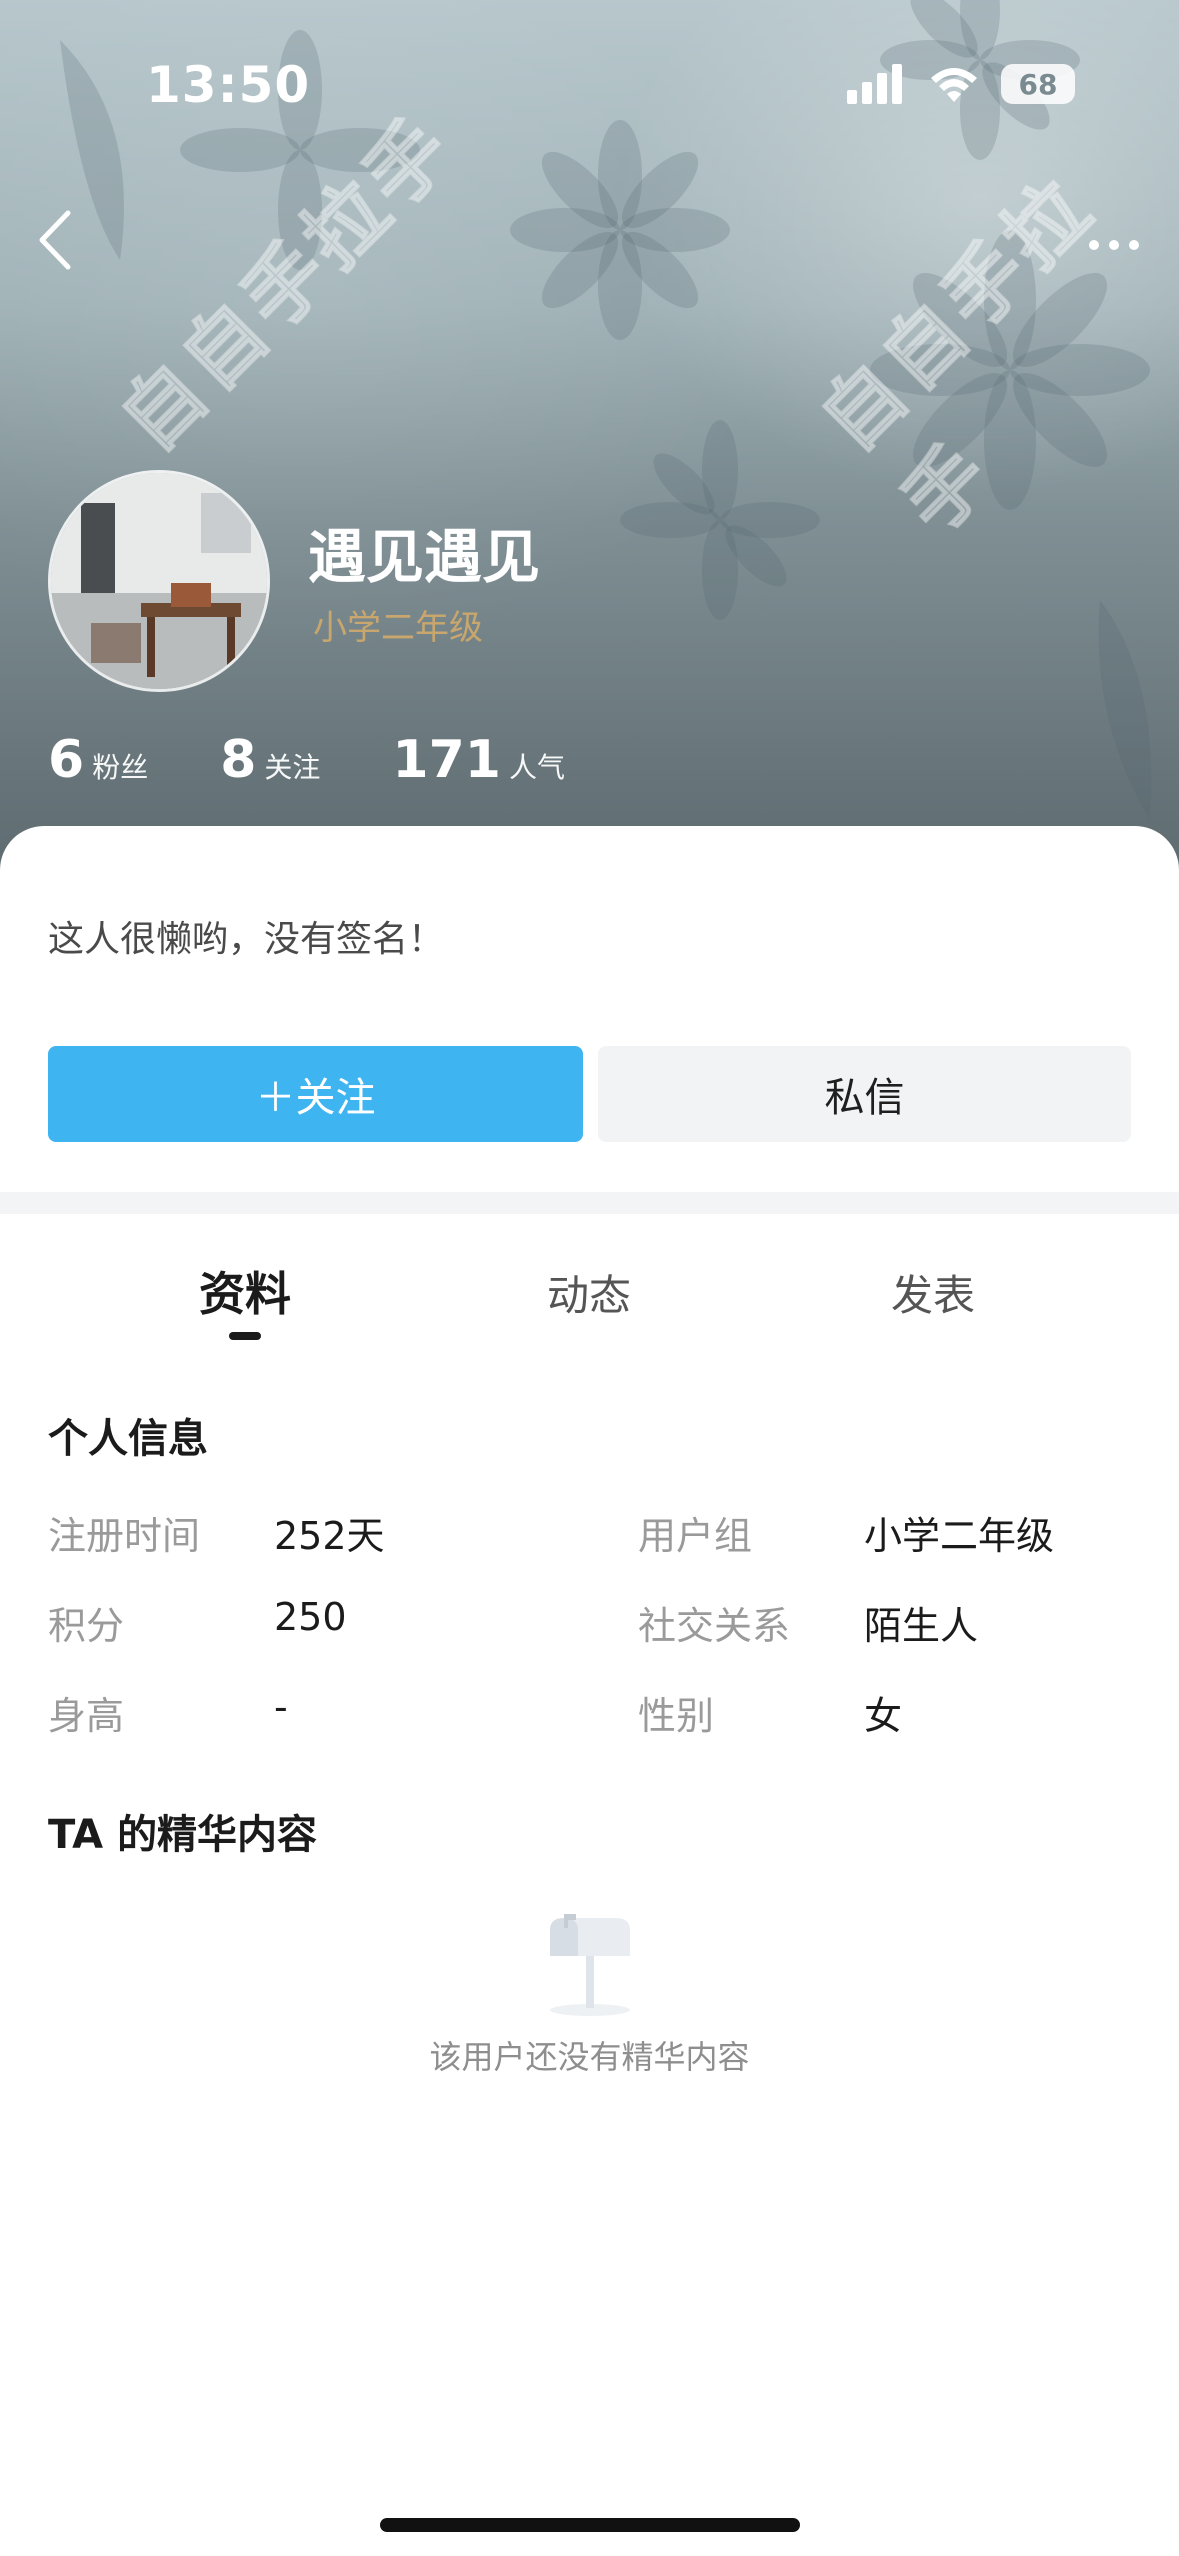 The height and width of the screenshot is (2556, 1179). I want to click on info-key-gender: 性别, so click(676, 1716).